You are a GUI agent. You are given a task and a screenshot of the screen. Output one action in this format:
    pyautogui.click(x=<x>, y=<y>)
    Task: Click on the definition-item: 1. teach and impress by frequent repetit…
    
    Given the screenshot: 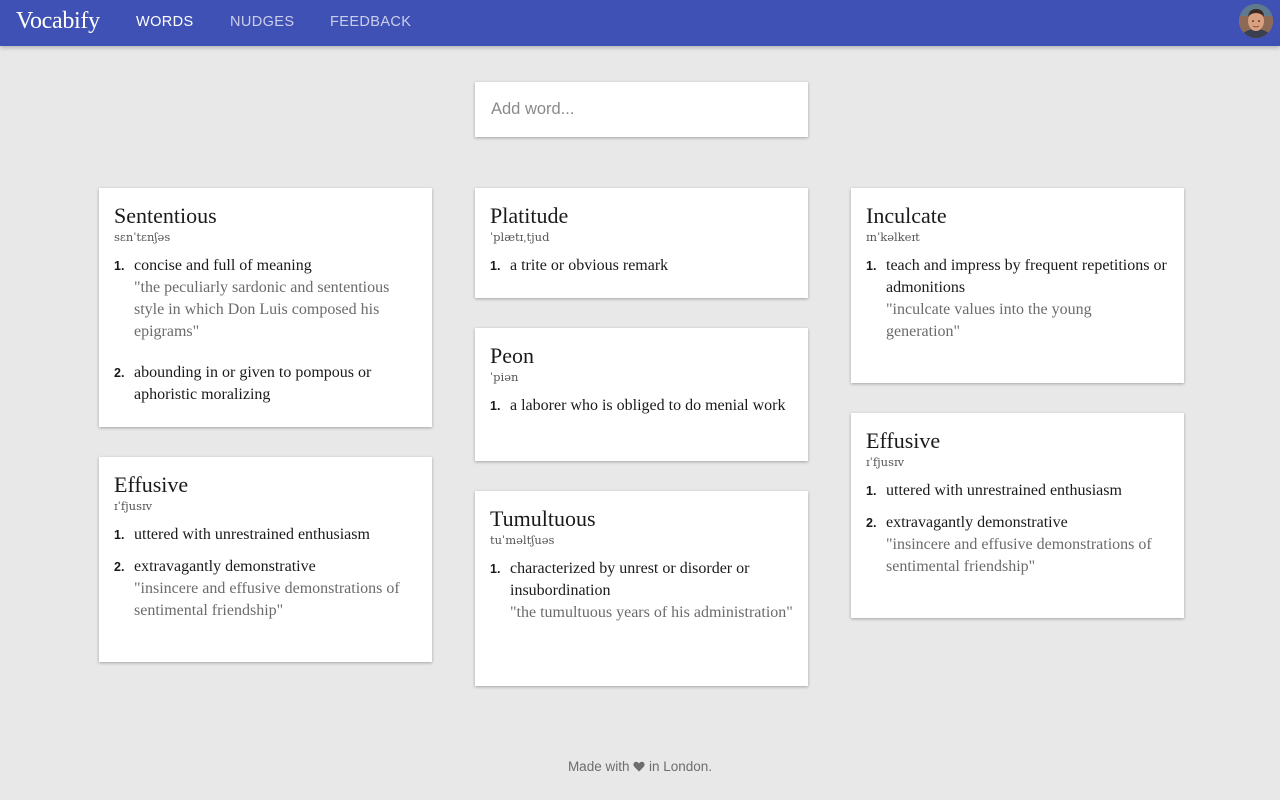 What is the action you would take?
    pyautogui.click(x=1017, y=299)
    